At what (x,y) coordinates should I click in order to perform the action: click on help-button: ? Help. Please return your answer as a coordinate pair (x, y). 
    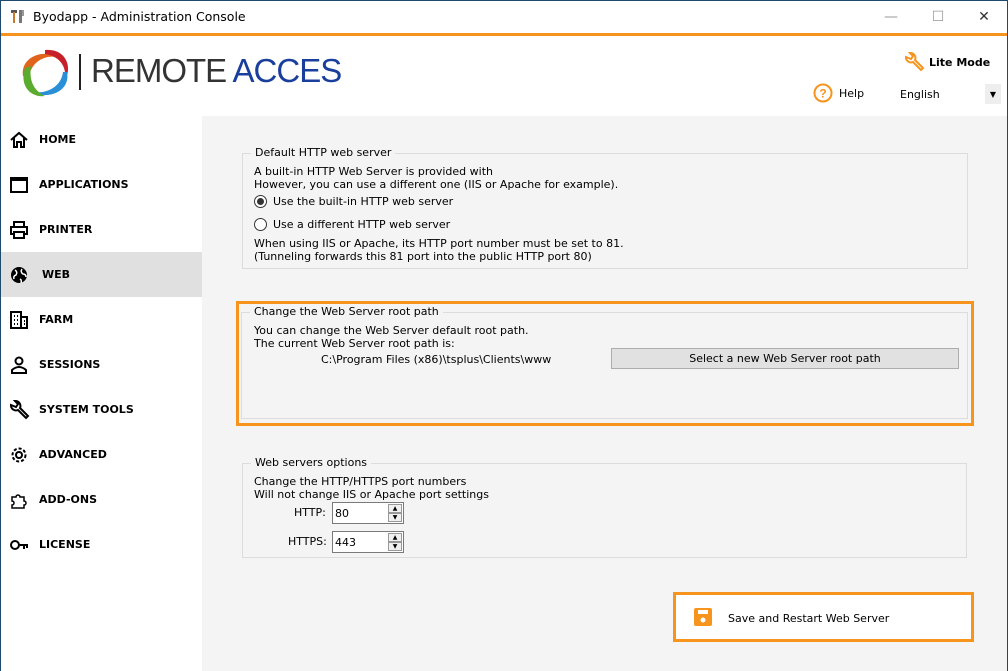
    Looking at the image, I should click on (838, 93).